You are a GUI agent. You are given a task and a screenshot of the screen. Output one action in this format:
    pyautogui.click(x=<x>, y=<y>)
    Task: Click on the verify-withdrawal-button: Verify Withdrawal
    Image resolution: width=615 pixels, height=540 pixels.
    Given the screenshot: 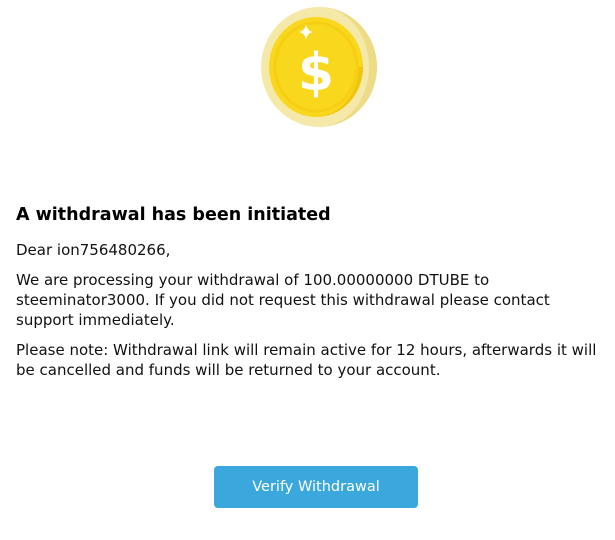 What is the action you would take?
    pyautogui.click(x=316, y=487)
    